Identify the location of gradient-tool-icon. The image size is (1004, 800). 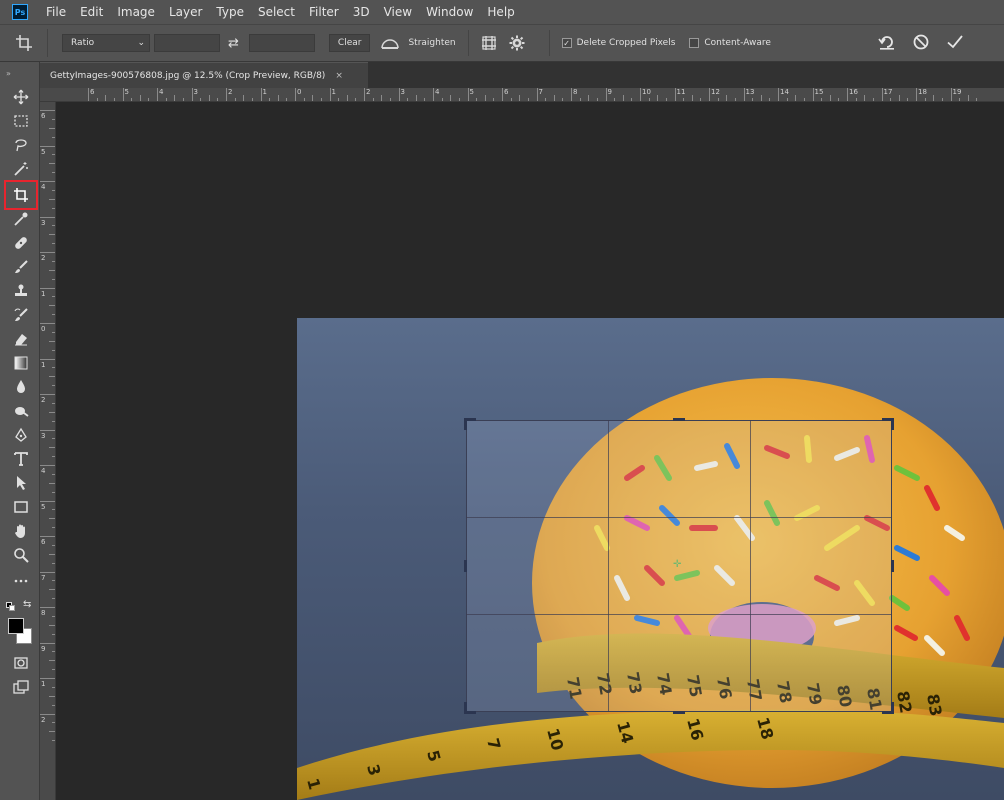
(21, 363).